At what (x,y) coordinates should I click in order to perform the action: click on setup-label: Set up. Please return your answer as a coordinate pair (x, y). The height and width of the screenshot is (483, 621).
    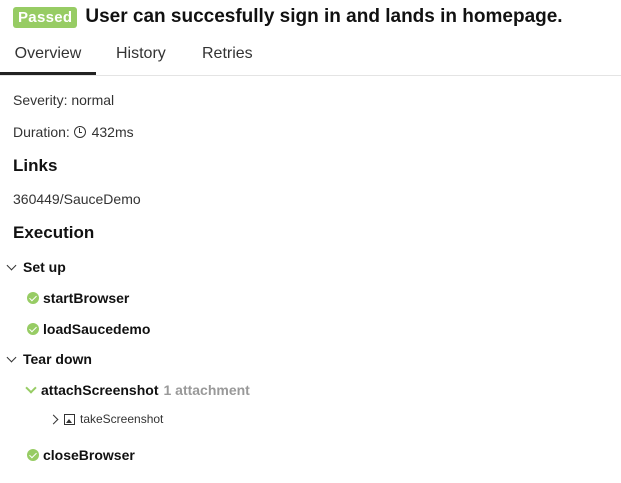
    Looking at the image, I should click on (44, 267).